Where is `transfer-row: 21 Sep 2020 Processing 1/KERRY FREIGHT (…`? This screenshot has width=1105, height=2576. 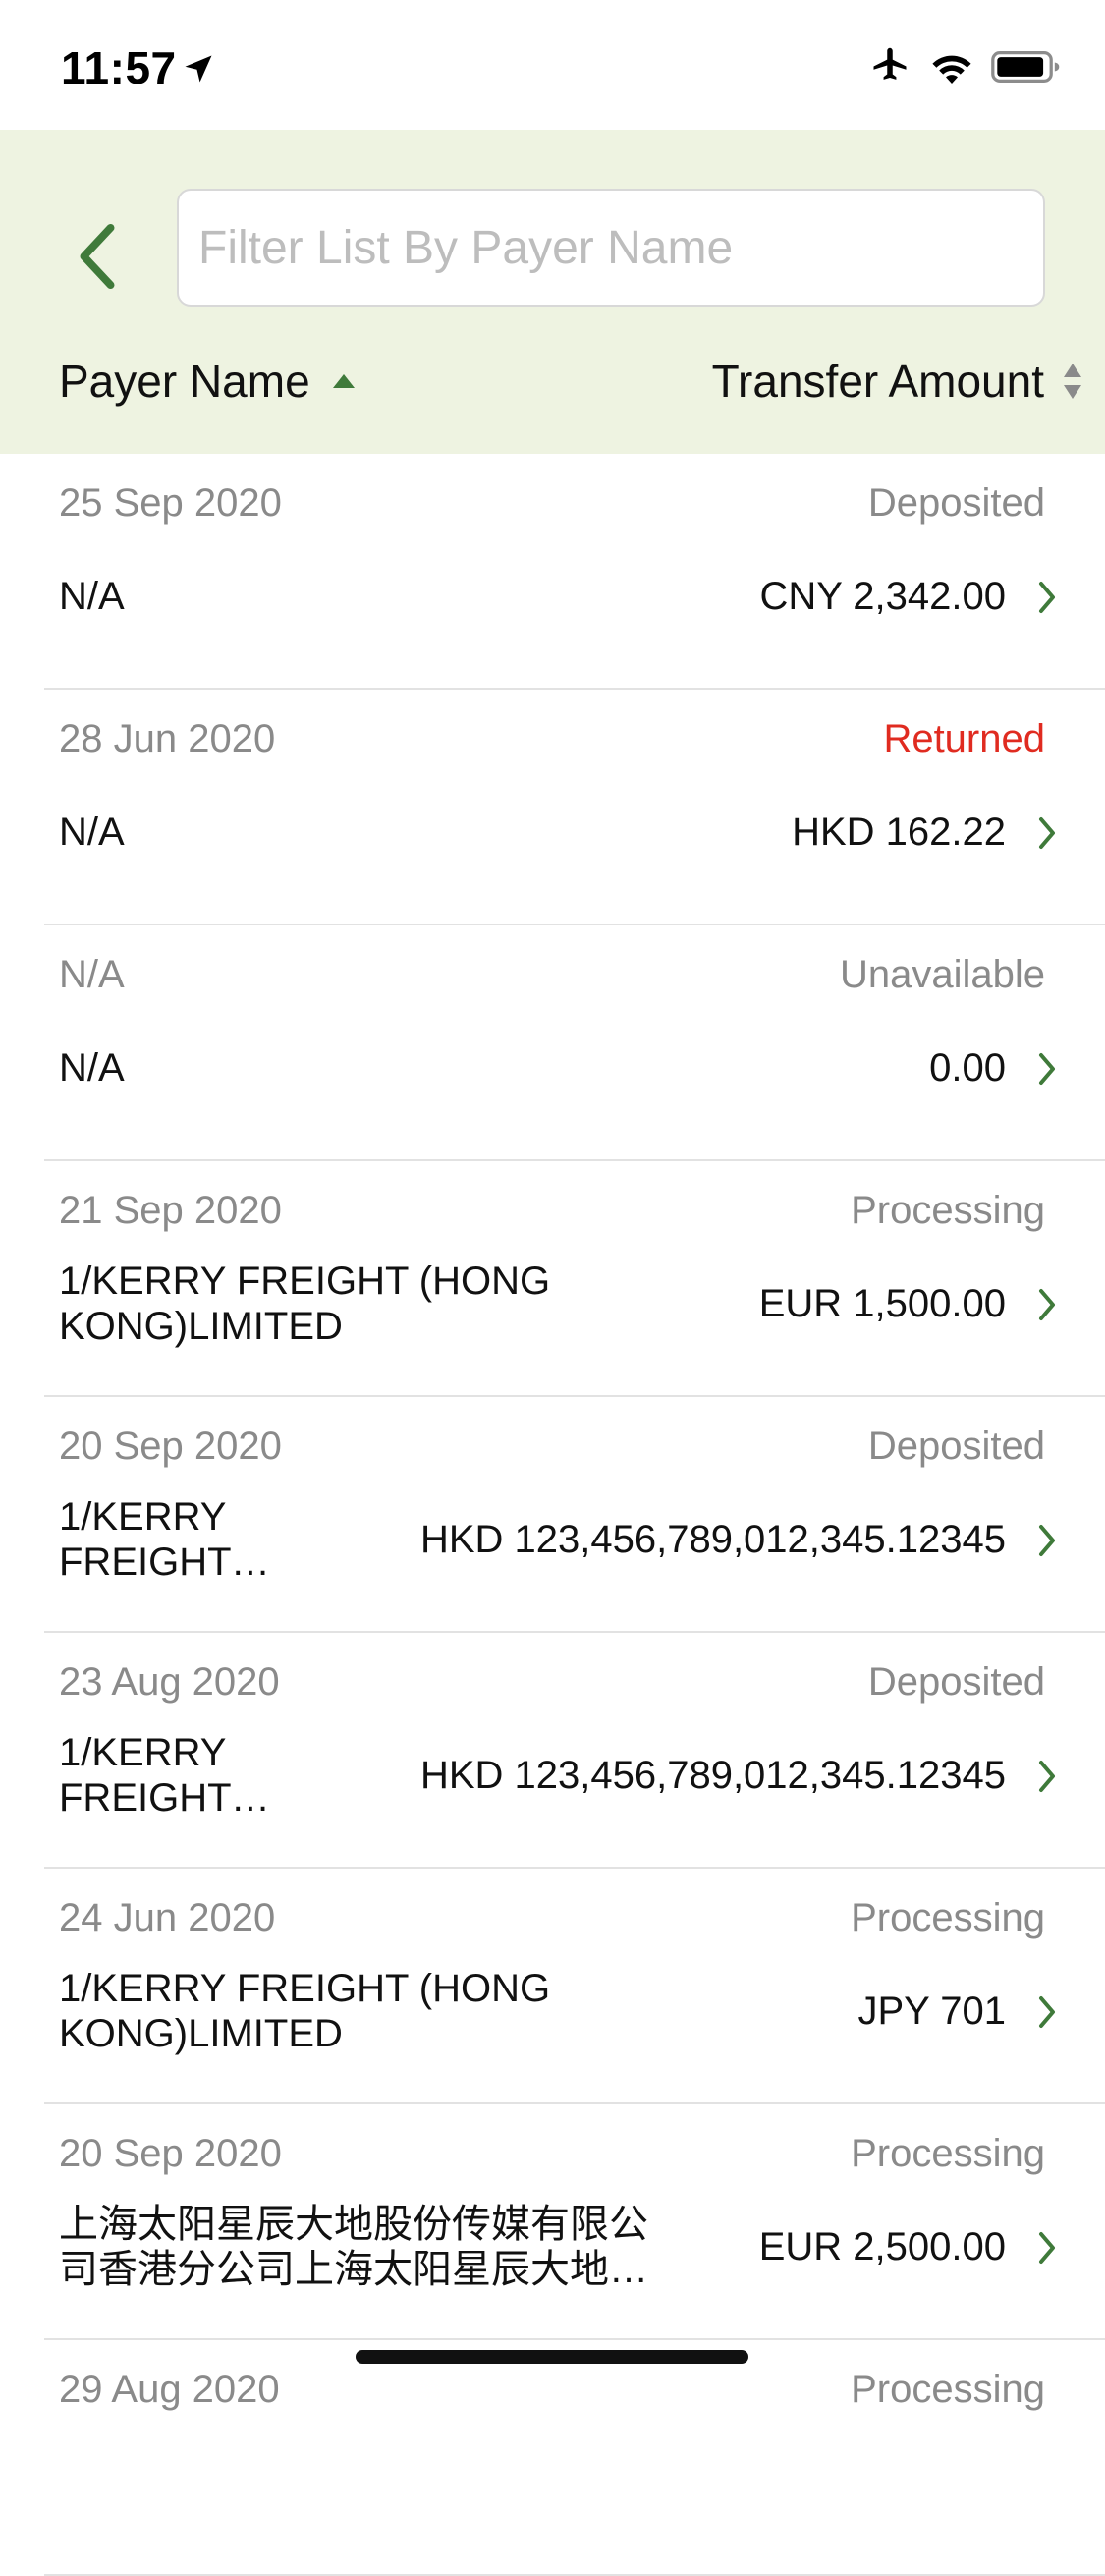 transfer-row: 21 Sep 2020 Processing 1/KERRY FREIGHT (… is located at coordinates (574, 1279).